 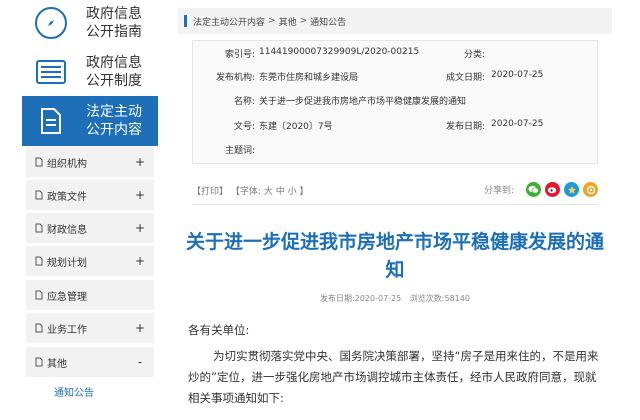 What do you see at coordinates (51, 72) in the screenshot?
I see `list-icon` at bounding box center [51, 72].